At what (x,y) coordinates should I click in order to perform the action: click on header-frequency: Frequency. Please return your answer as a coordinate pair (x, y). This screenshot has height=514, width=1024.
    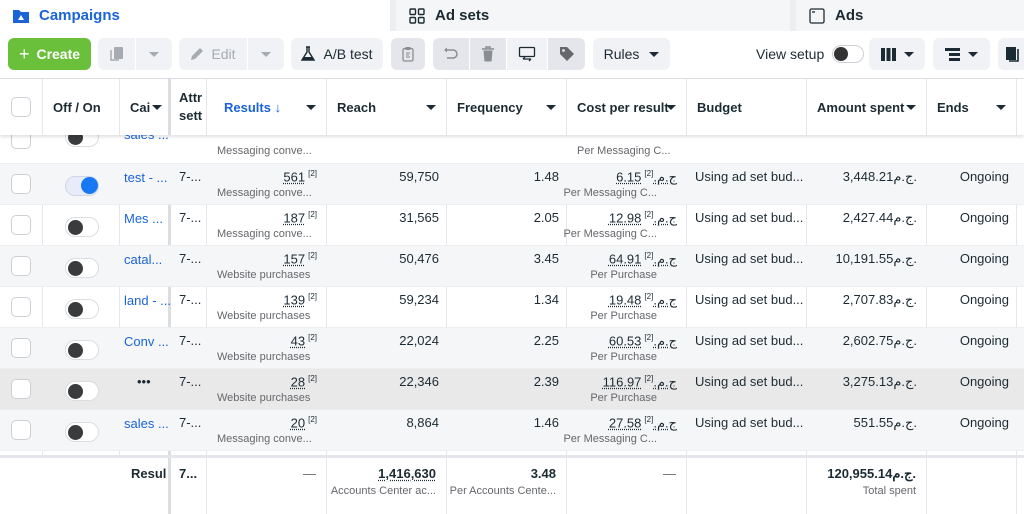
    Looking at the image, I should click on (507, 107).